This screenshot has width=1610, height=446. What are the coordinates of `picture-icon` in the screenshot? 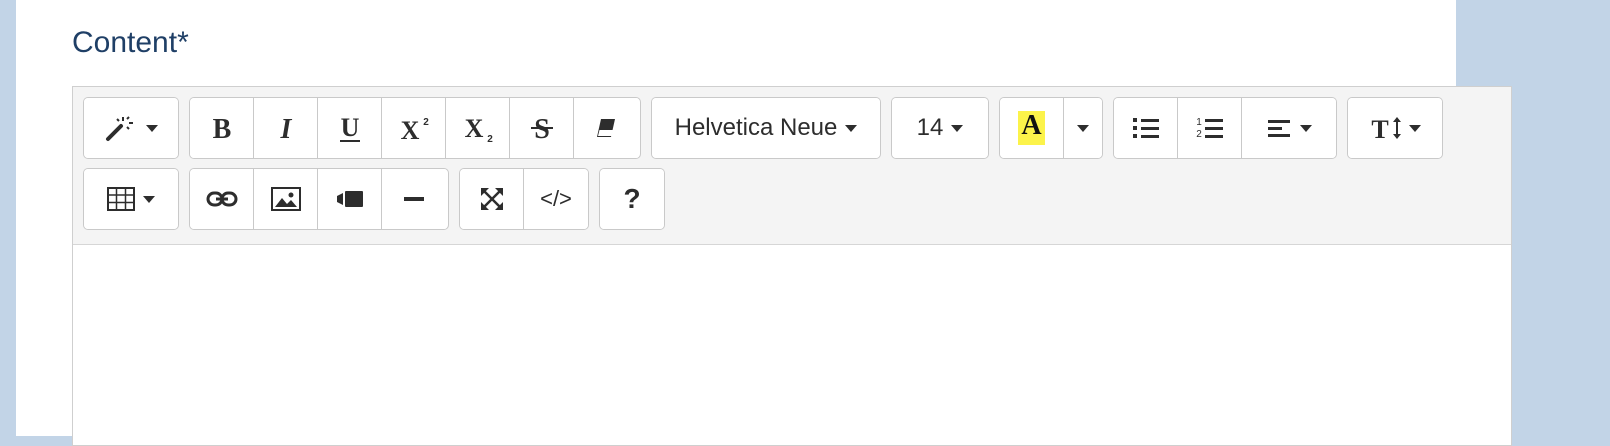 It's located at (285, 199).